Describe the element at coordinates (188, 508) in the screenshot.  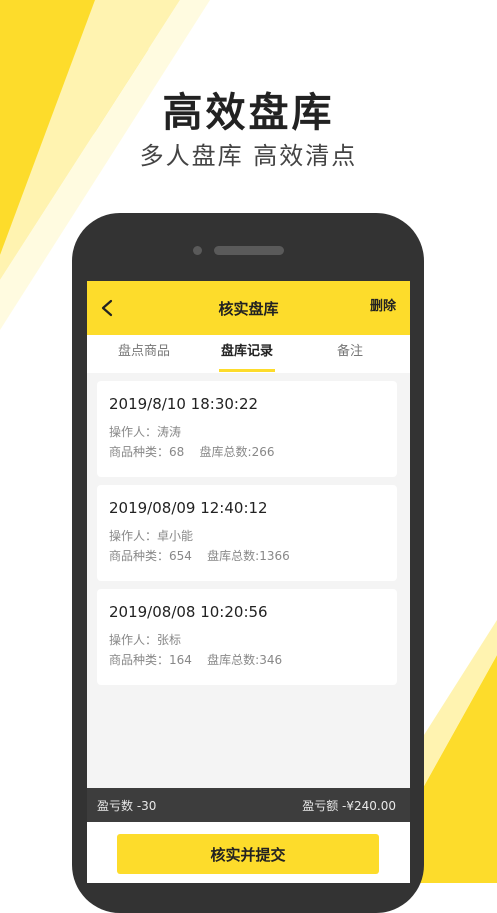
I see `record-time: 2019/08/09 12:40:12` at that location.